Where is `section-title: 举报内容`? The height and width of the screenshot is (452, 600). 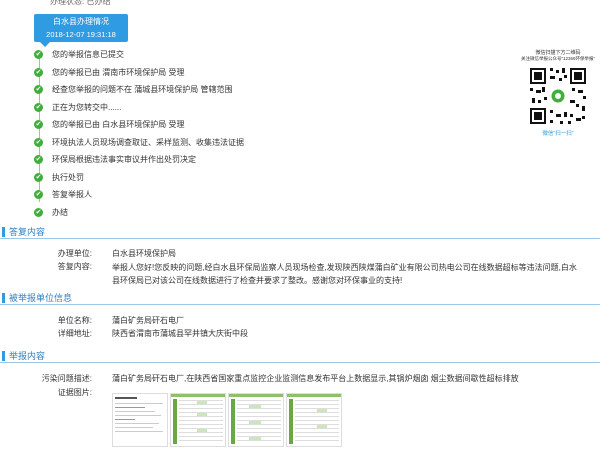 section-title: 举报内容 is located at coordinates (27, 356).